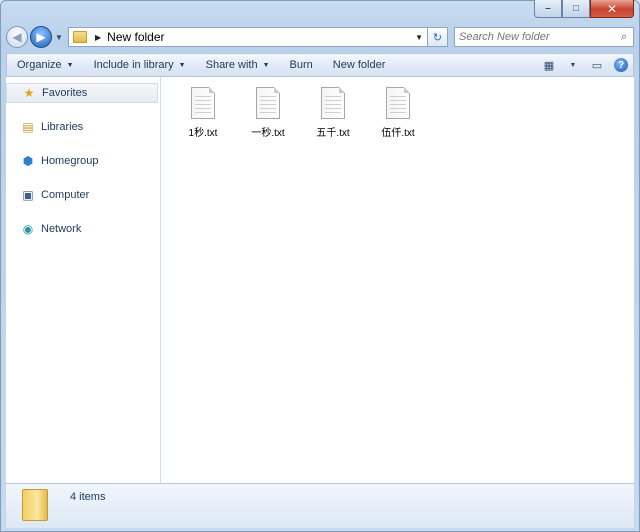 The height and width of the screenshot is (532, 640). I want to click on homegroup-icon: ⬢, so click(28, 161).